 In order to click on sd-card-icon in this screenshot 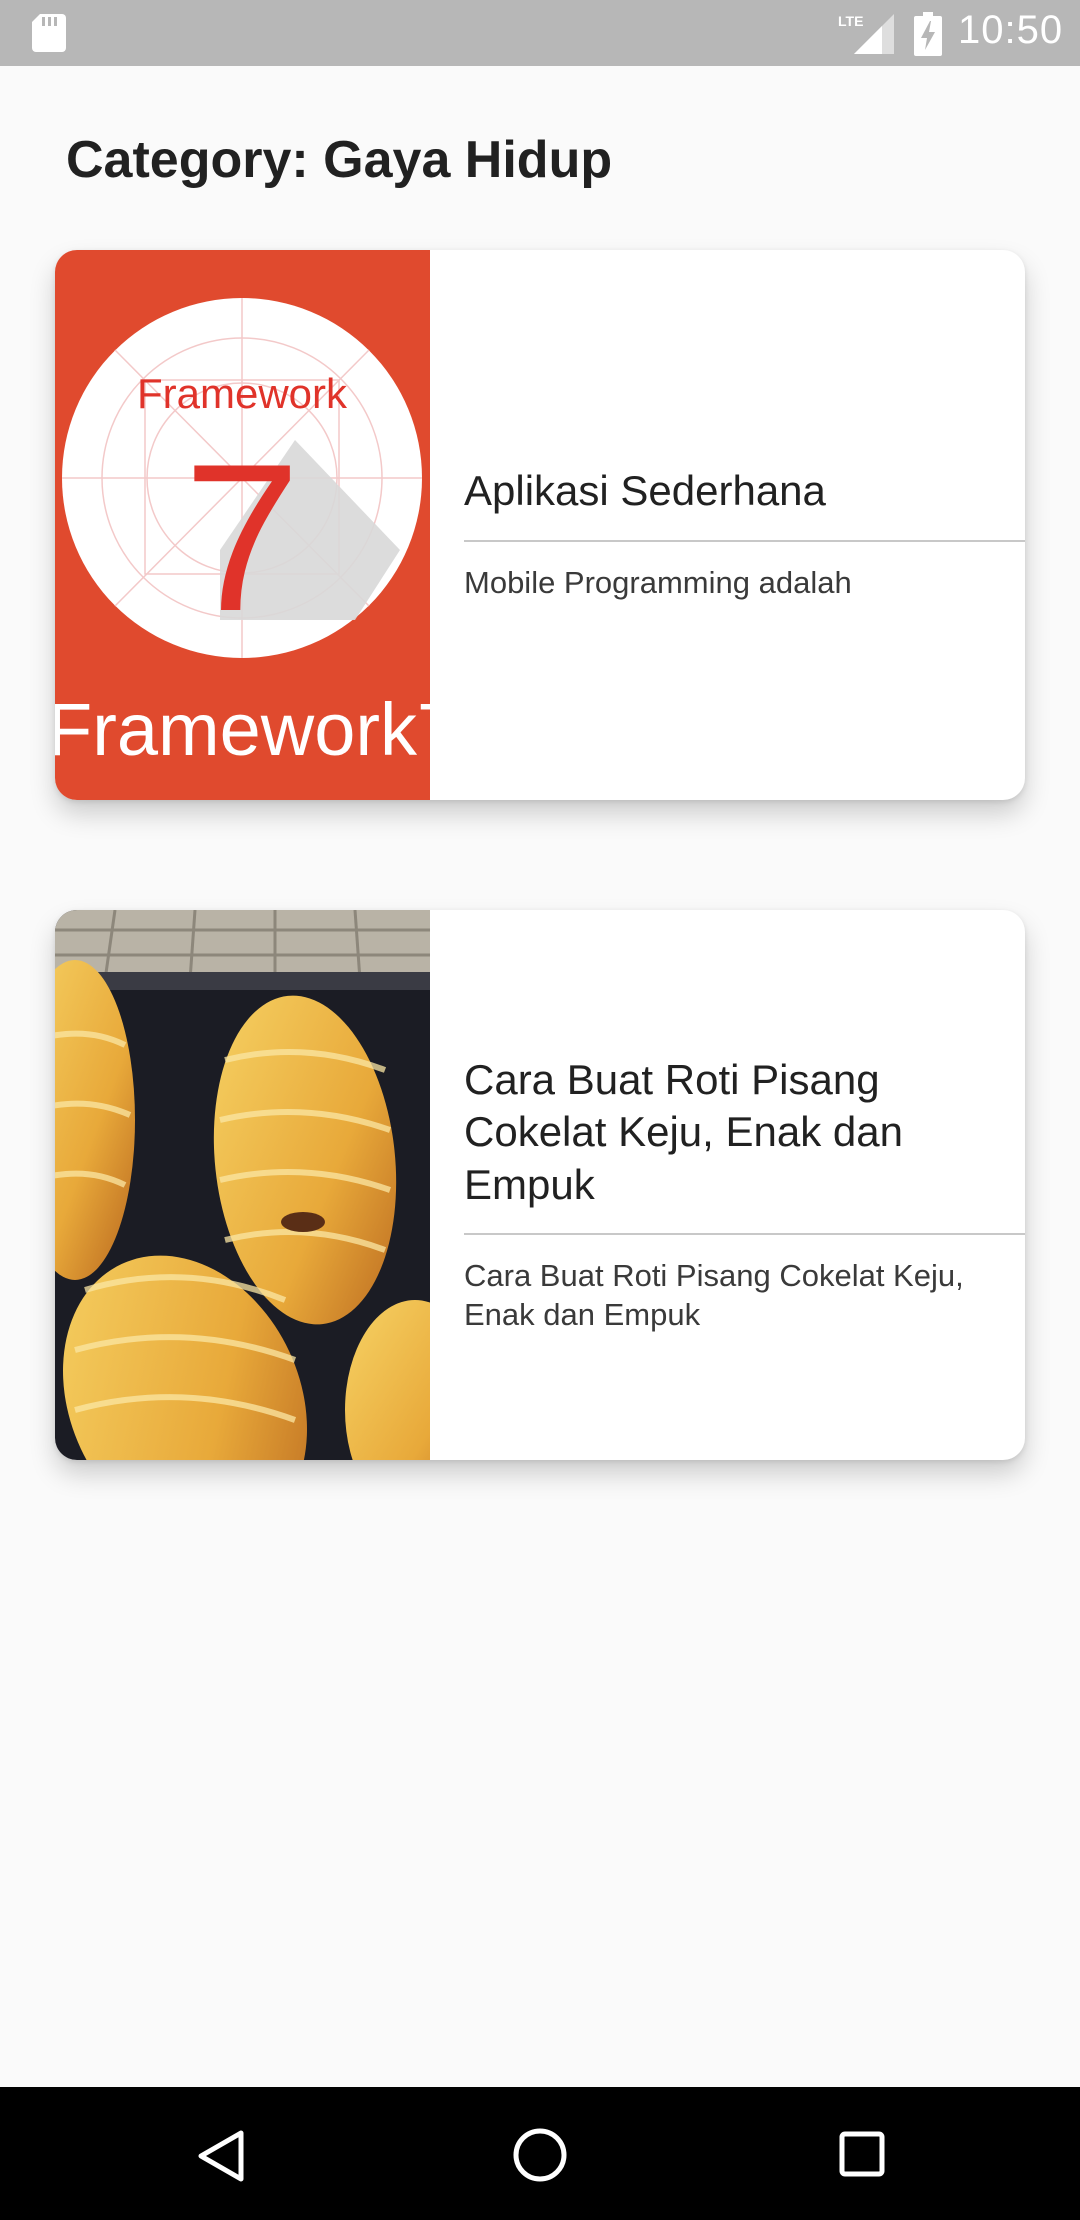, I will do `click(49, 33)`.